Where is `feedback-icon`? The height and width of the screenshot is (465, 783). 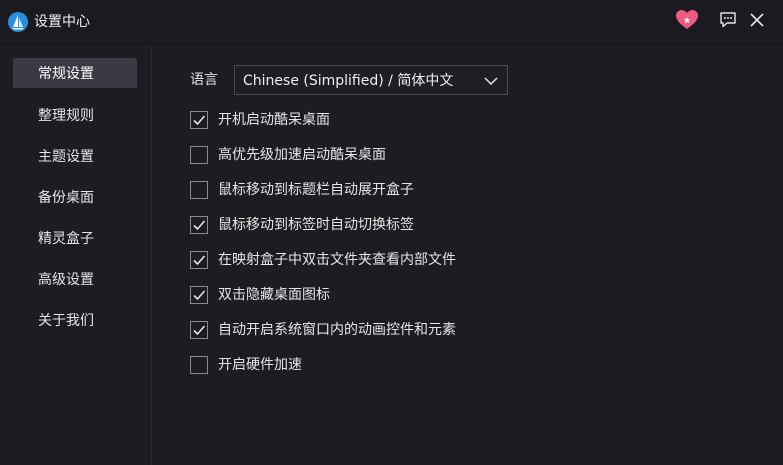
feedback-icon is located at coordinates (728, 22).